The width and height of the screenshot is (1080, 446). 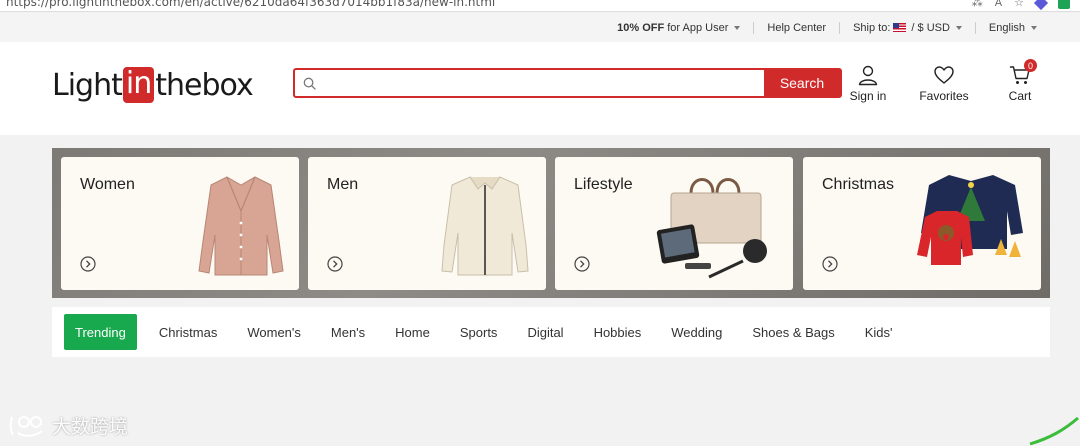 I want to click on tab-kids: Kids', so click(x=879, y=332).